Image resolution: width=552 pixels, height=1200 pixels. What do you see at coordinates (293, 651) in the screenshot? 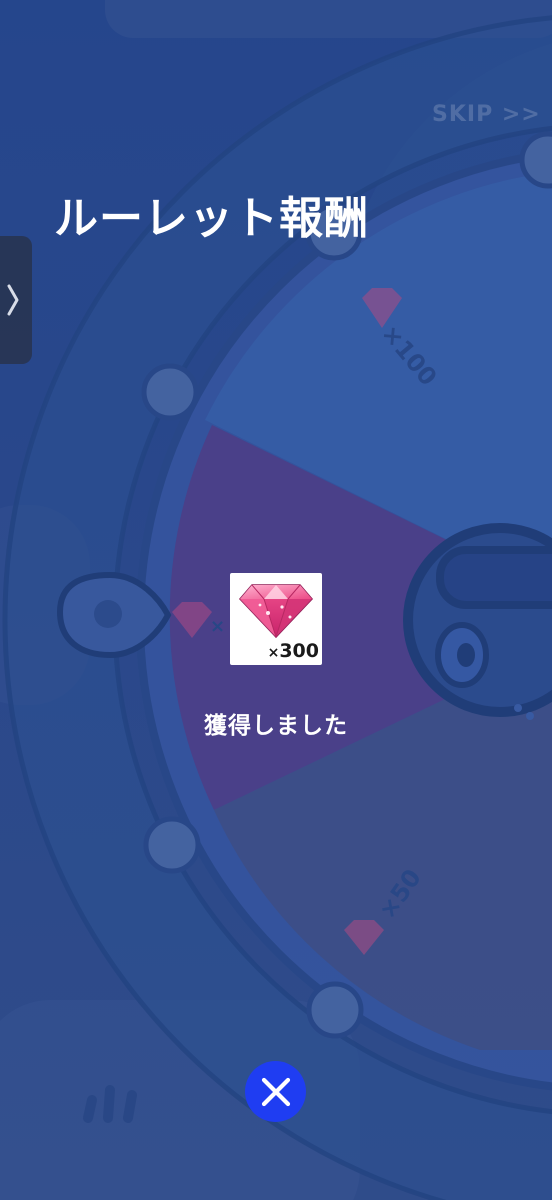
I see `reward-count: ×300` at bounding box center [293, 651].